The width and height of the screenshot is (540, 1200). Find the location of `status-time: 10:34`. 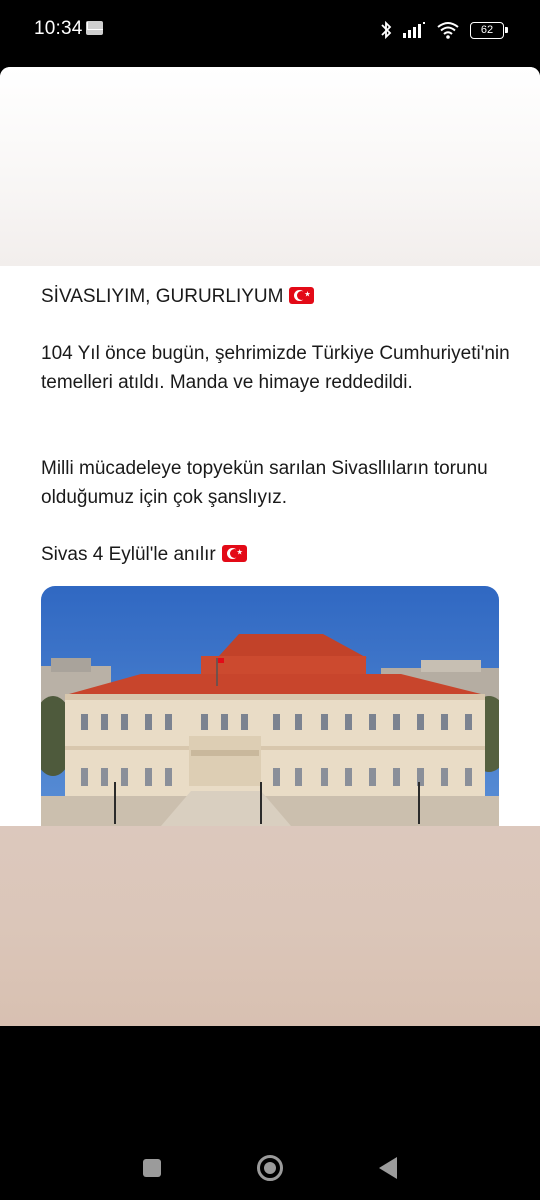

status-time: 10:34 is located at coordinates (58, 28).